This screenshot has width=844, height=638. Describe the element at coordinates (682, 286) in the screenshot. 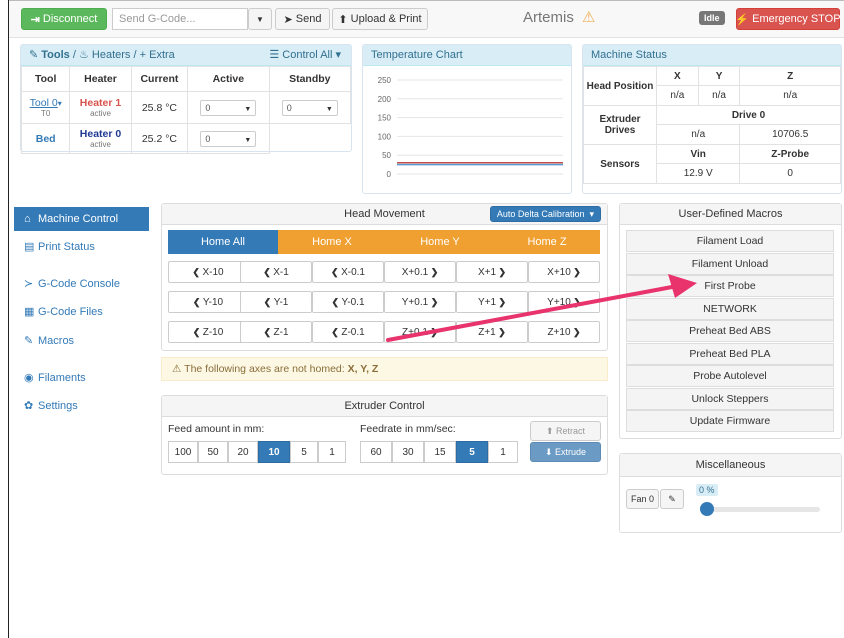

I see `arrow-head` at that location.